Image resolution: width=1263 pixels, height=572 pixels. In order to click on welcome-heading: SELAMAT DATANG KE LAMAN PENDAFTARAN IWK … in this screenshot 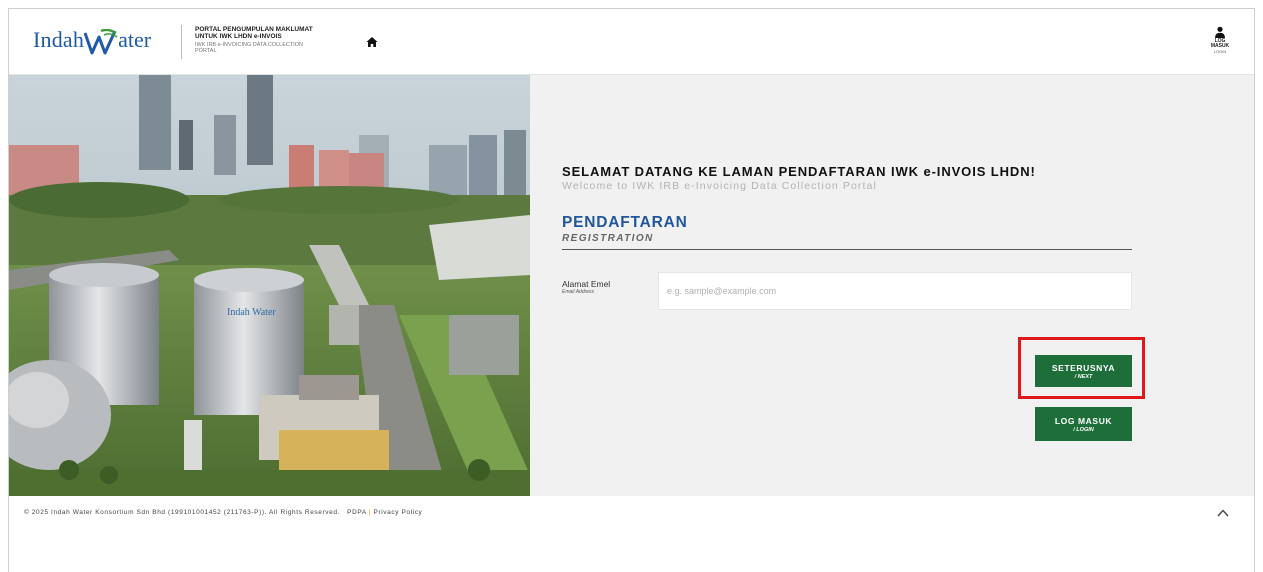, I will do `click(799, 171)`.